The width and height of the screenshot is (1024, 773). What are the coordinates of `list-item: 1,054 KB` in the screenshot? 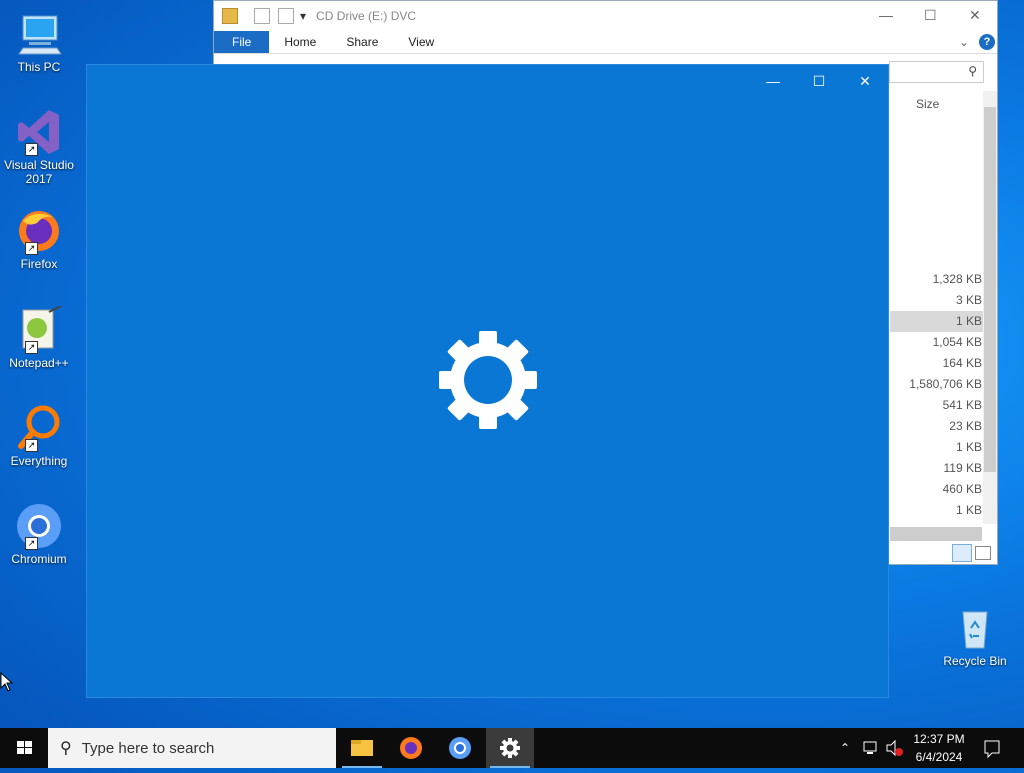 It's located at (937, 342).